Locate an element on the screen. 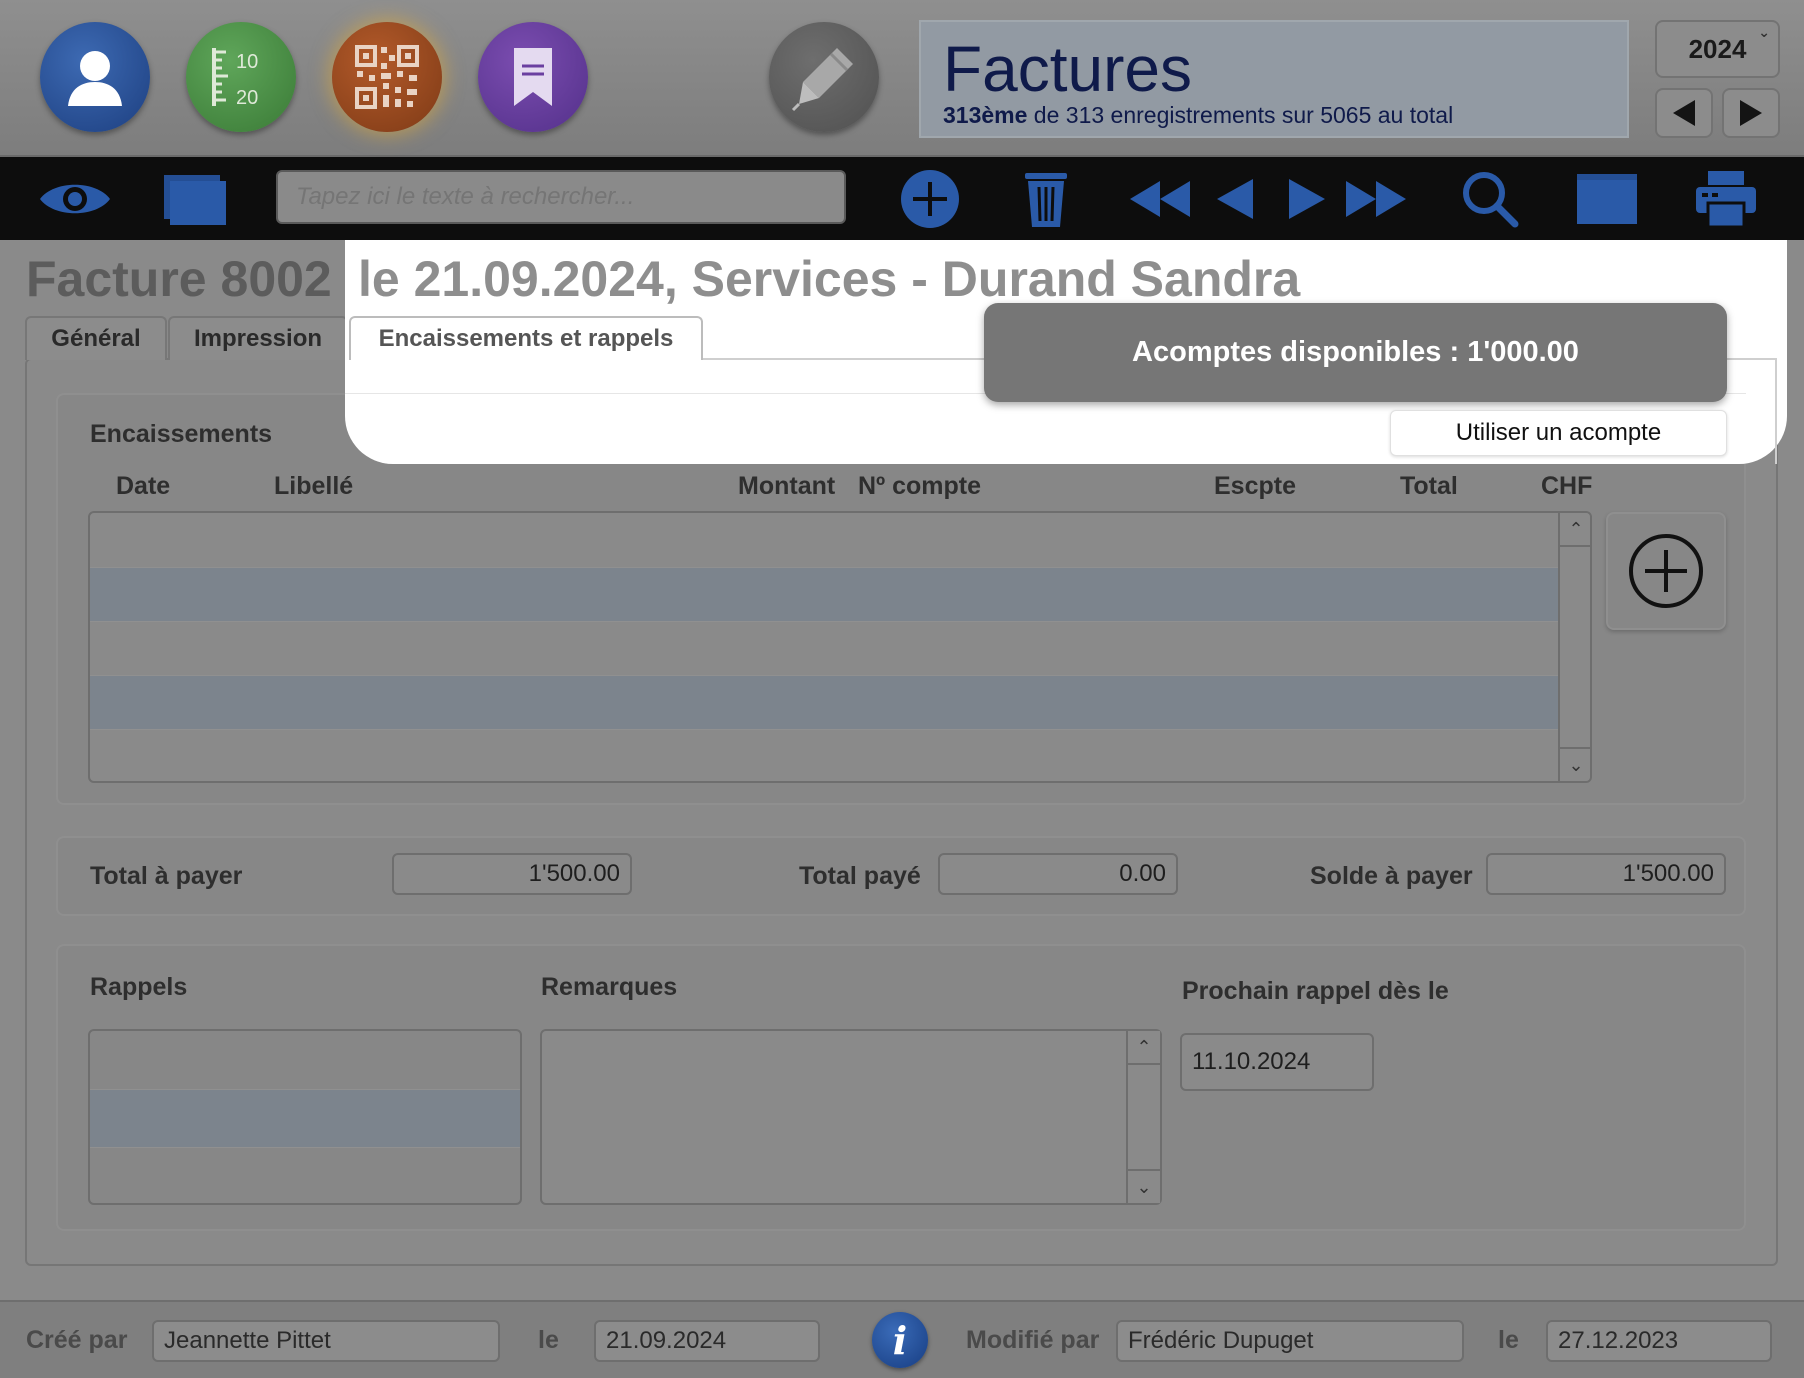 This screenshot has height=1378, width=1804. previous-record-button is located at coordinates (1235, 199).